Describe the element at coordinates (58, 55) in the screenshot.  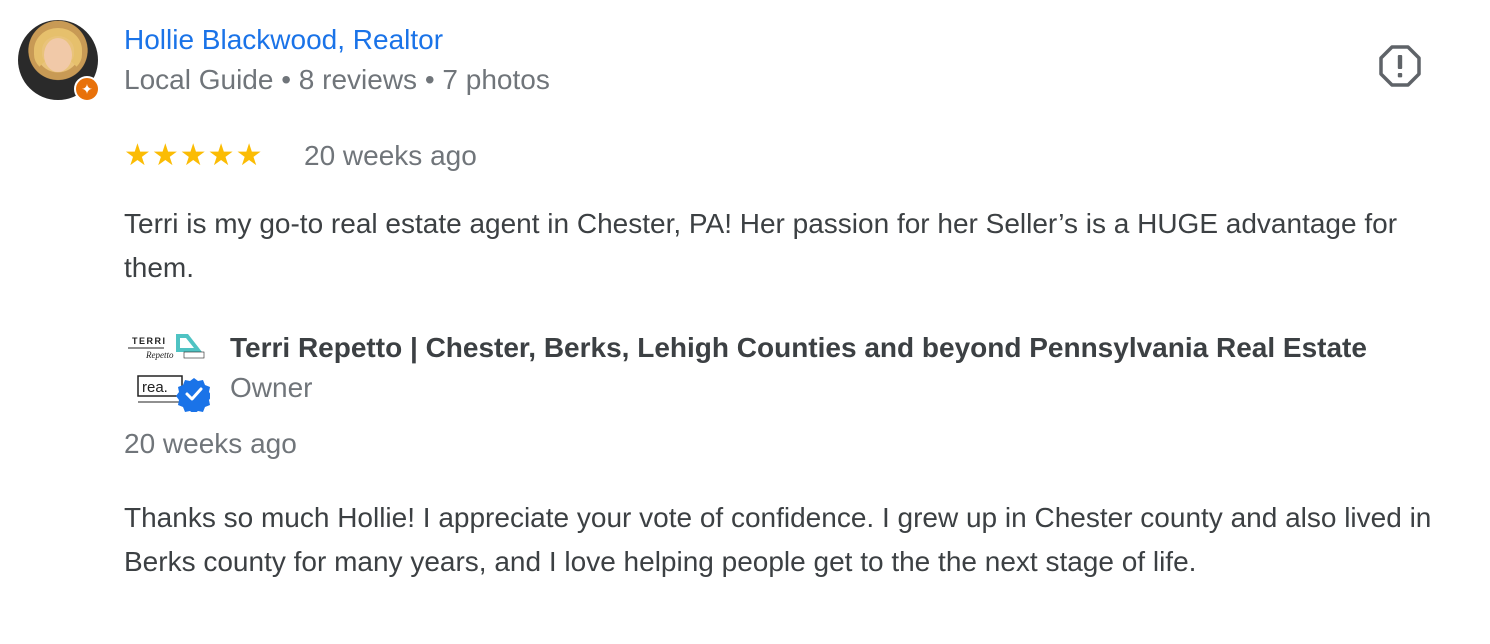
I see `avatar-face` at that location.